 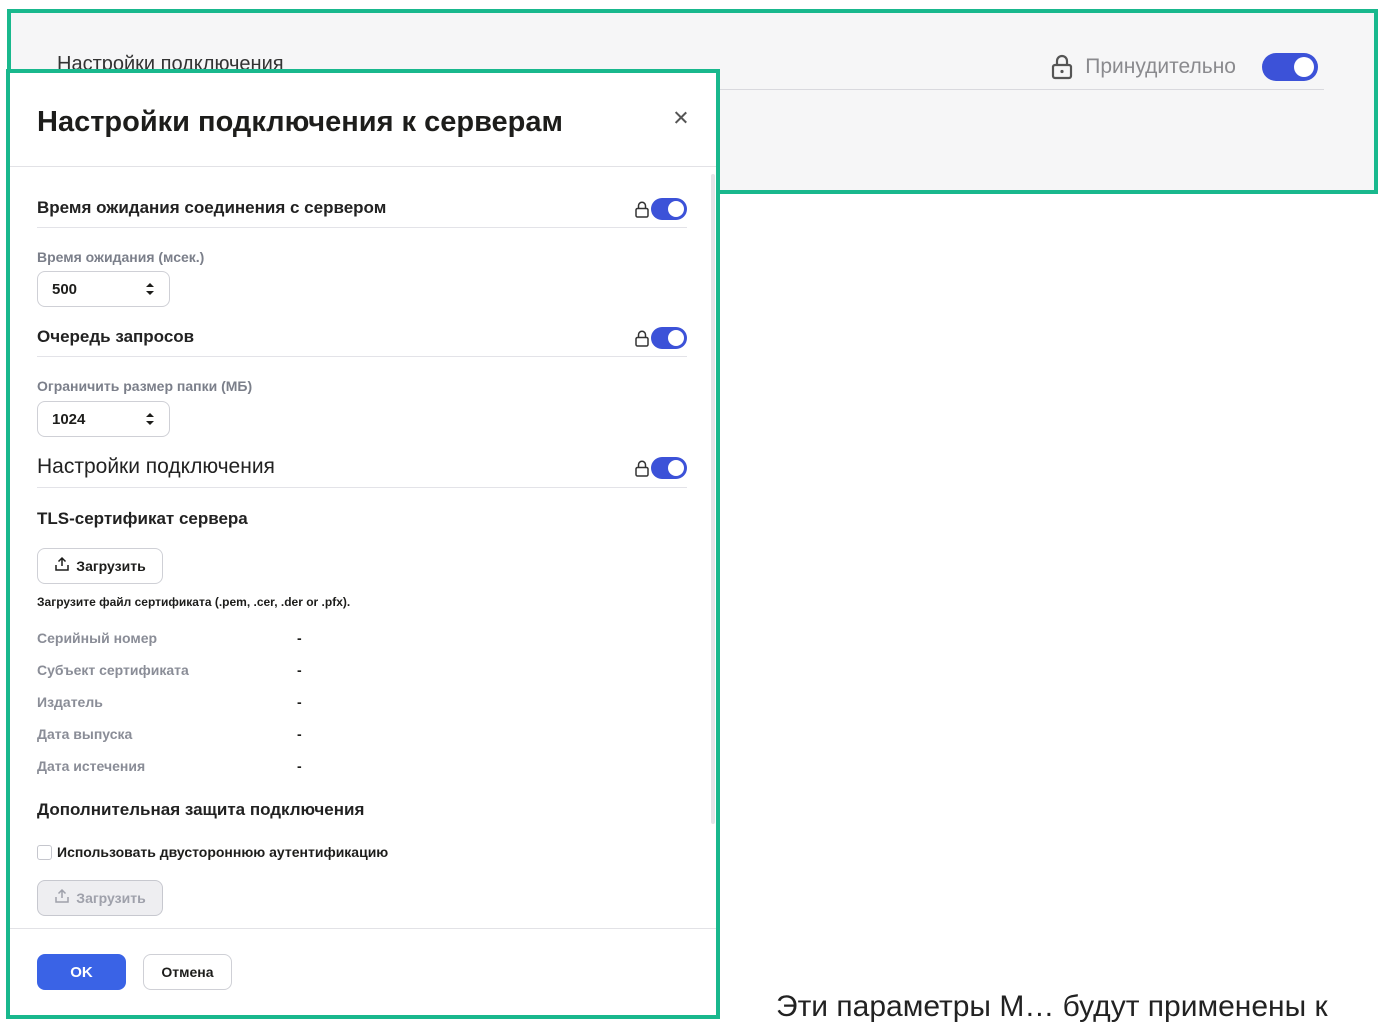 I want to click on close-icon, so click(x=681, y=118).